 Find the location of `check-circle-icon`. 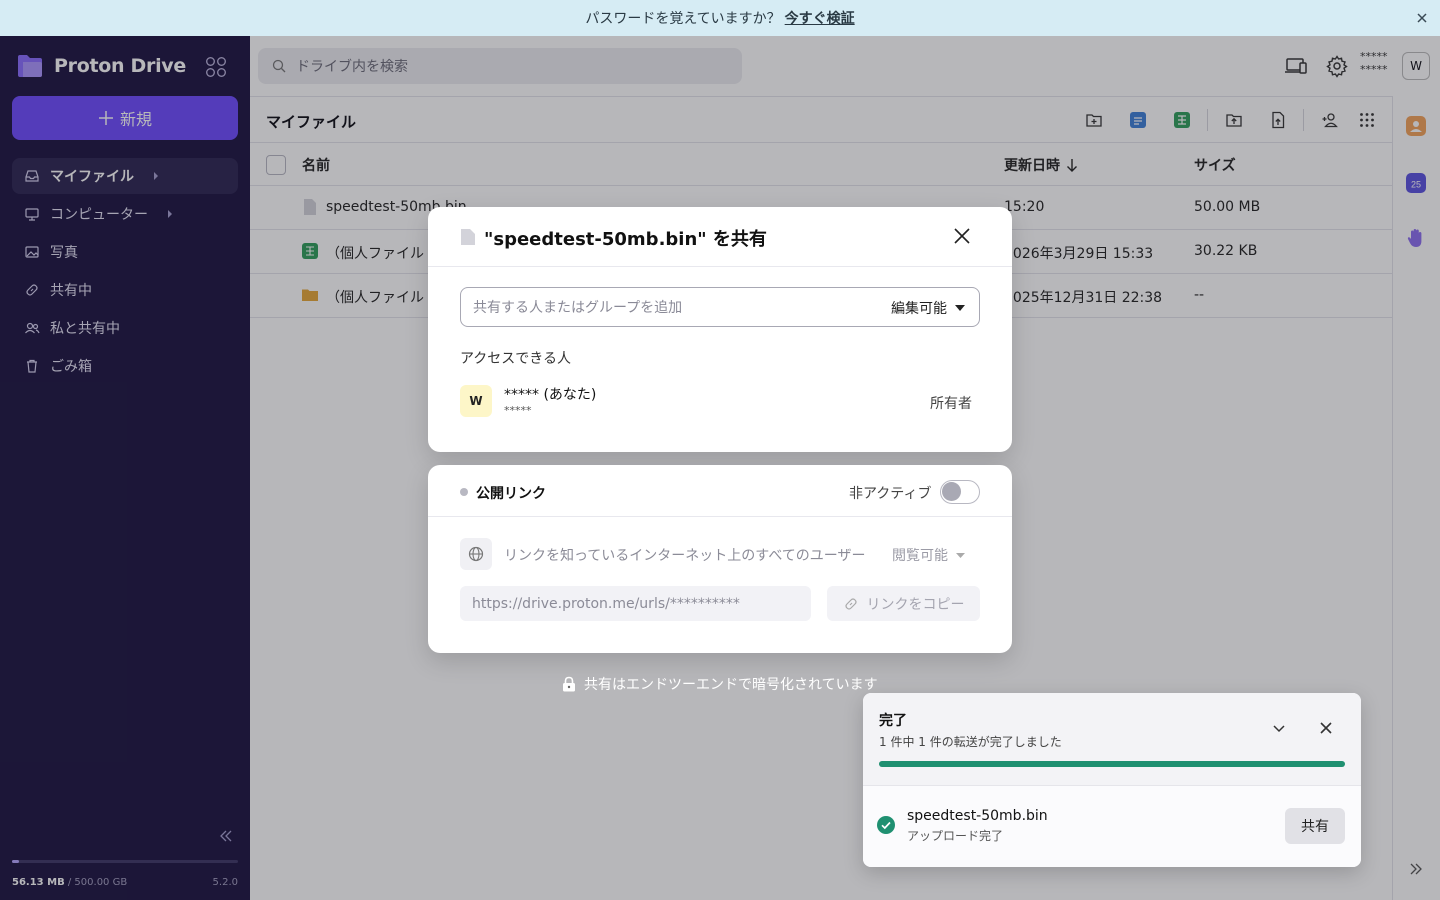

check-circle-icon is located at coordinates (886, 825).